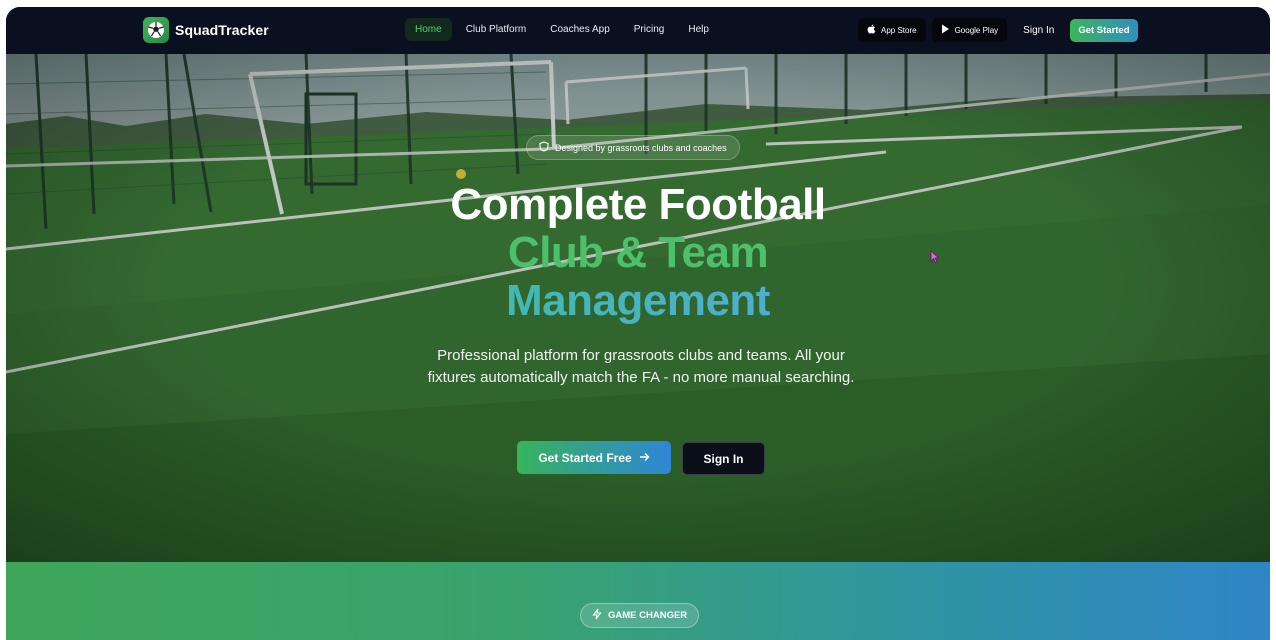 The height and width of the screenshot is (640, 1276). What do you see at coordinates (428, 29) in the screenshot?
I see `nav-link-home: Home` at bounding box center [428, 29].